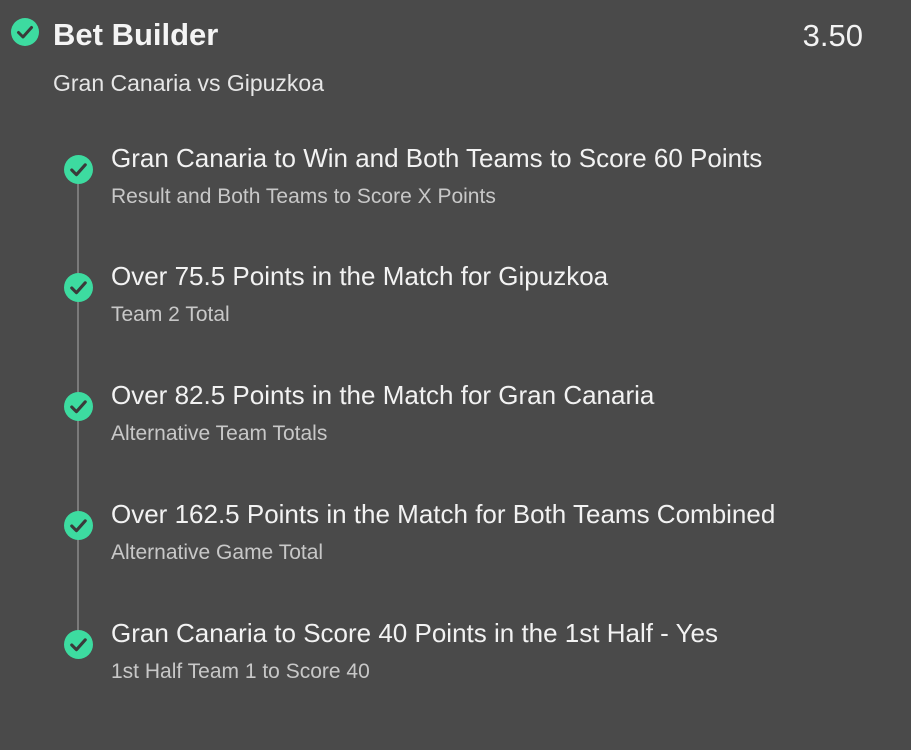 The width and height of the screenshot is (911, 750). Describe the element at coordinates (189, 83) in the screenshot. I see `match-name: Gran Canaria vs Gipuzkoa` at that location.